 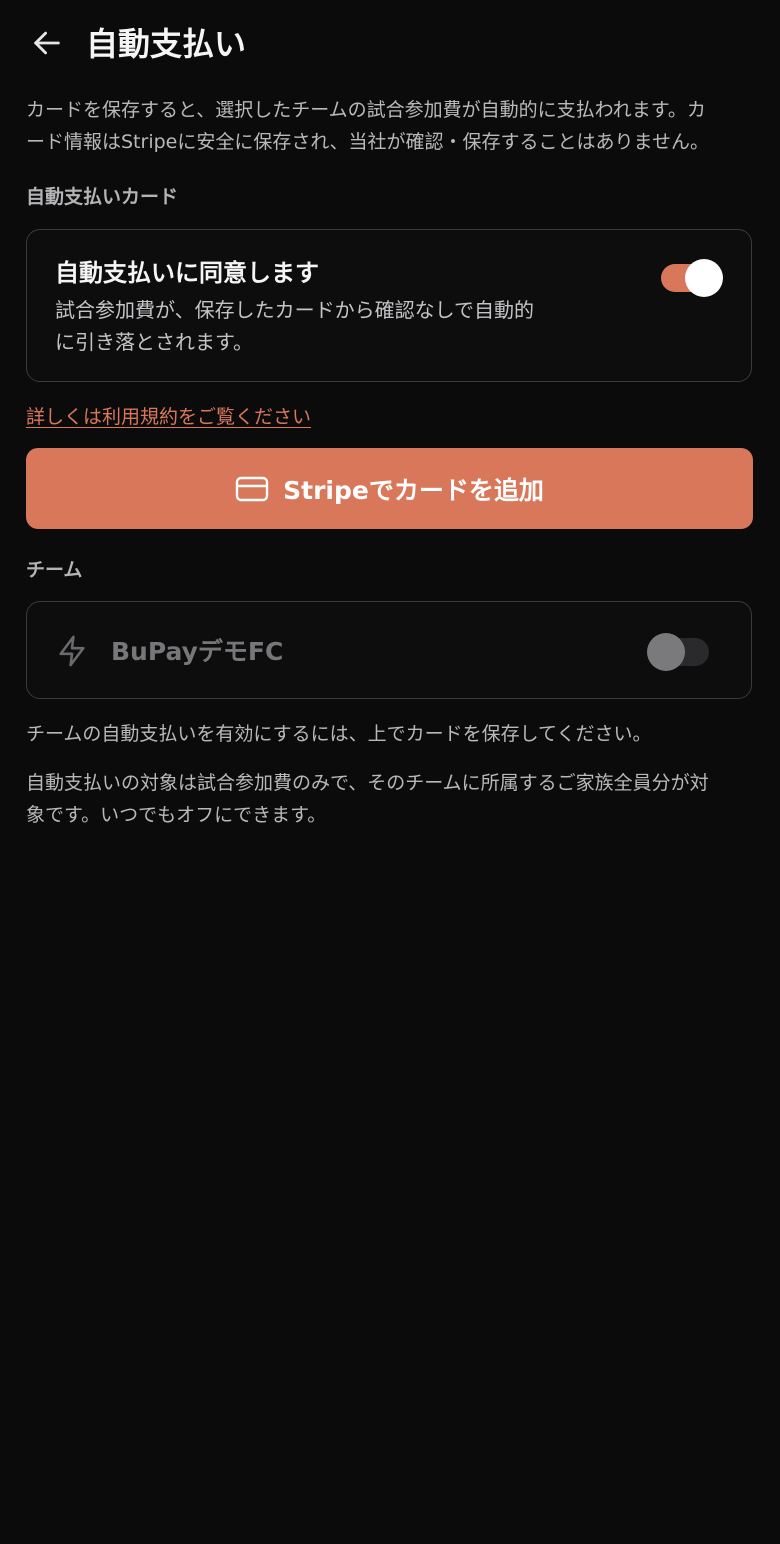 What do you see at coordinates (154, 342) in the screenshot?
I see `consent-description-line: に引き落とされます。` at bounding box center [154, 342].